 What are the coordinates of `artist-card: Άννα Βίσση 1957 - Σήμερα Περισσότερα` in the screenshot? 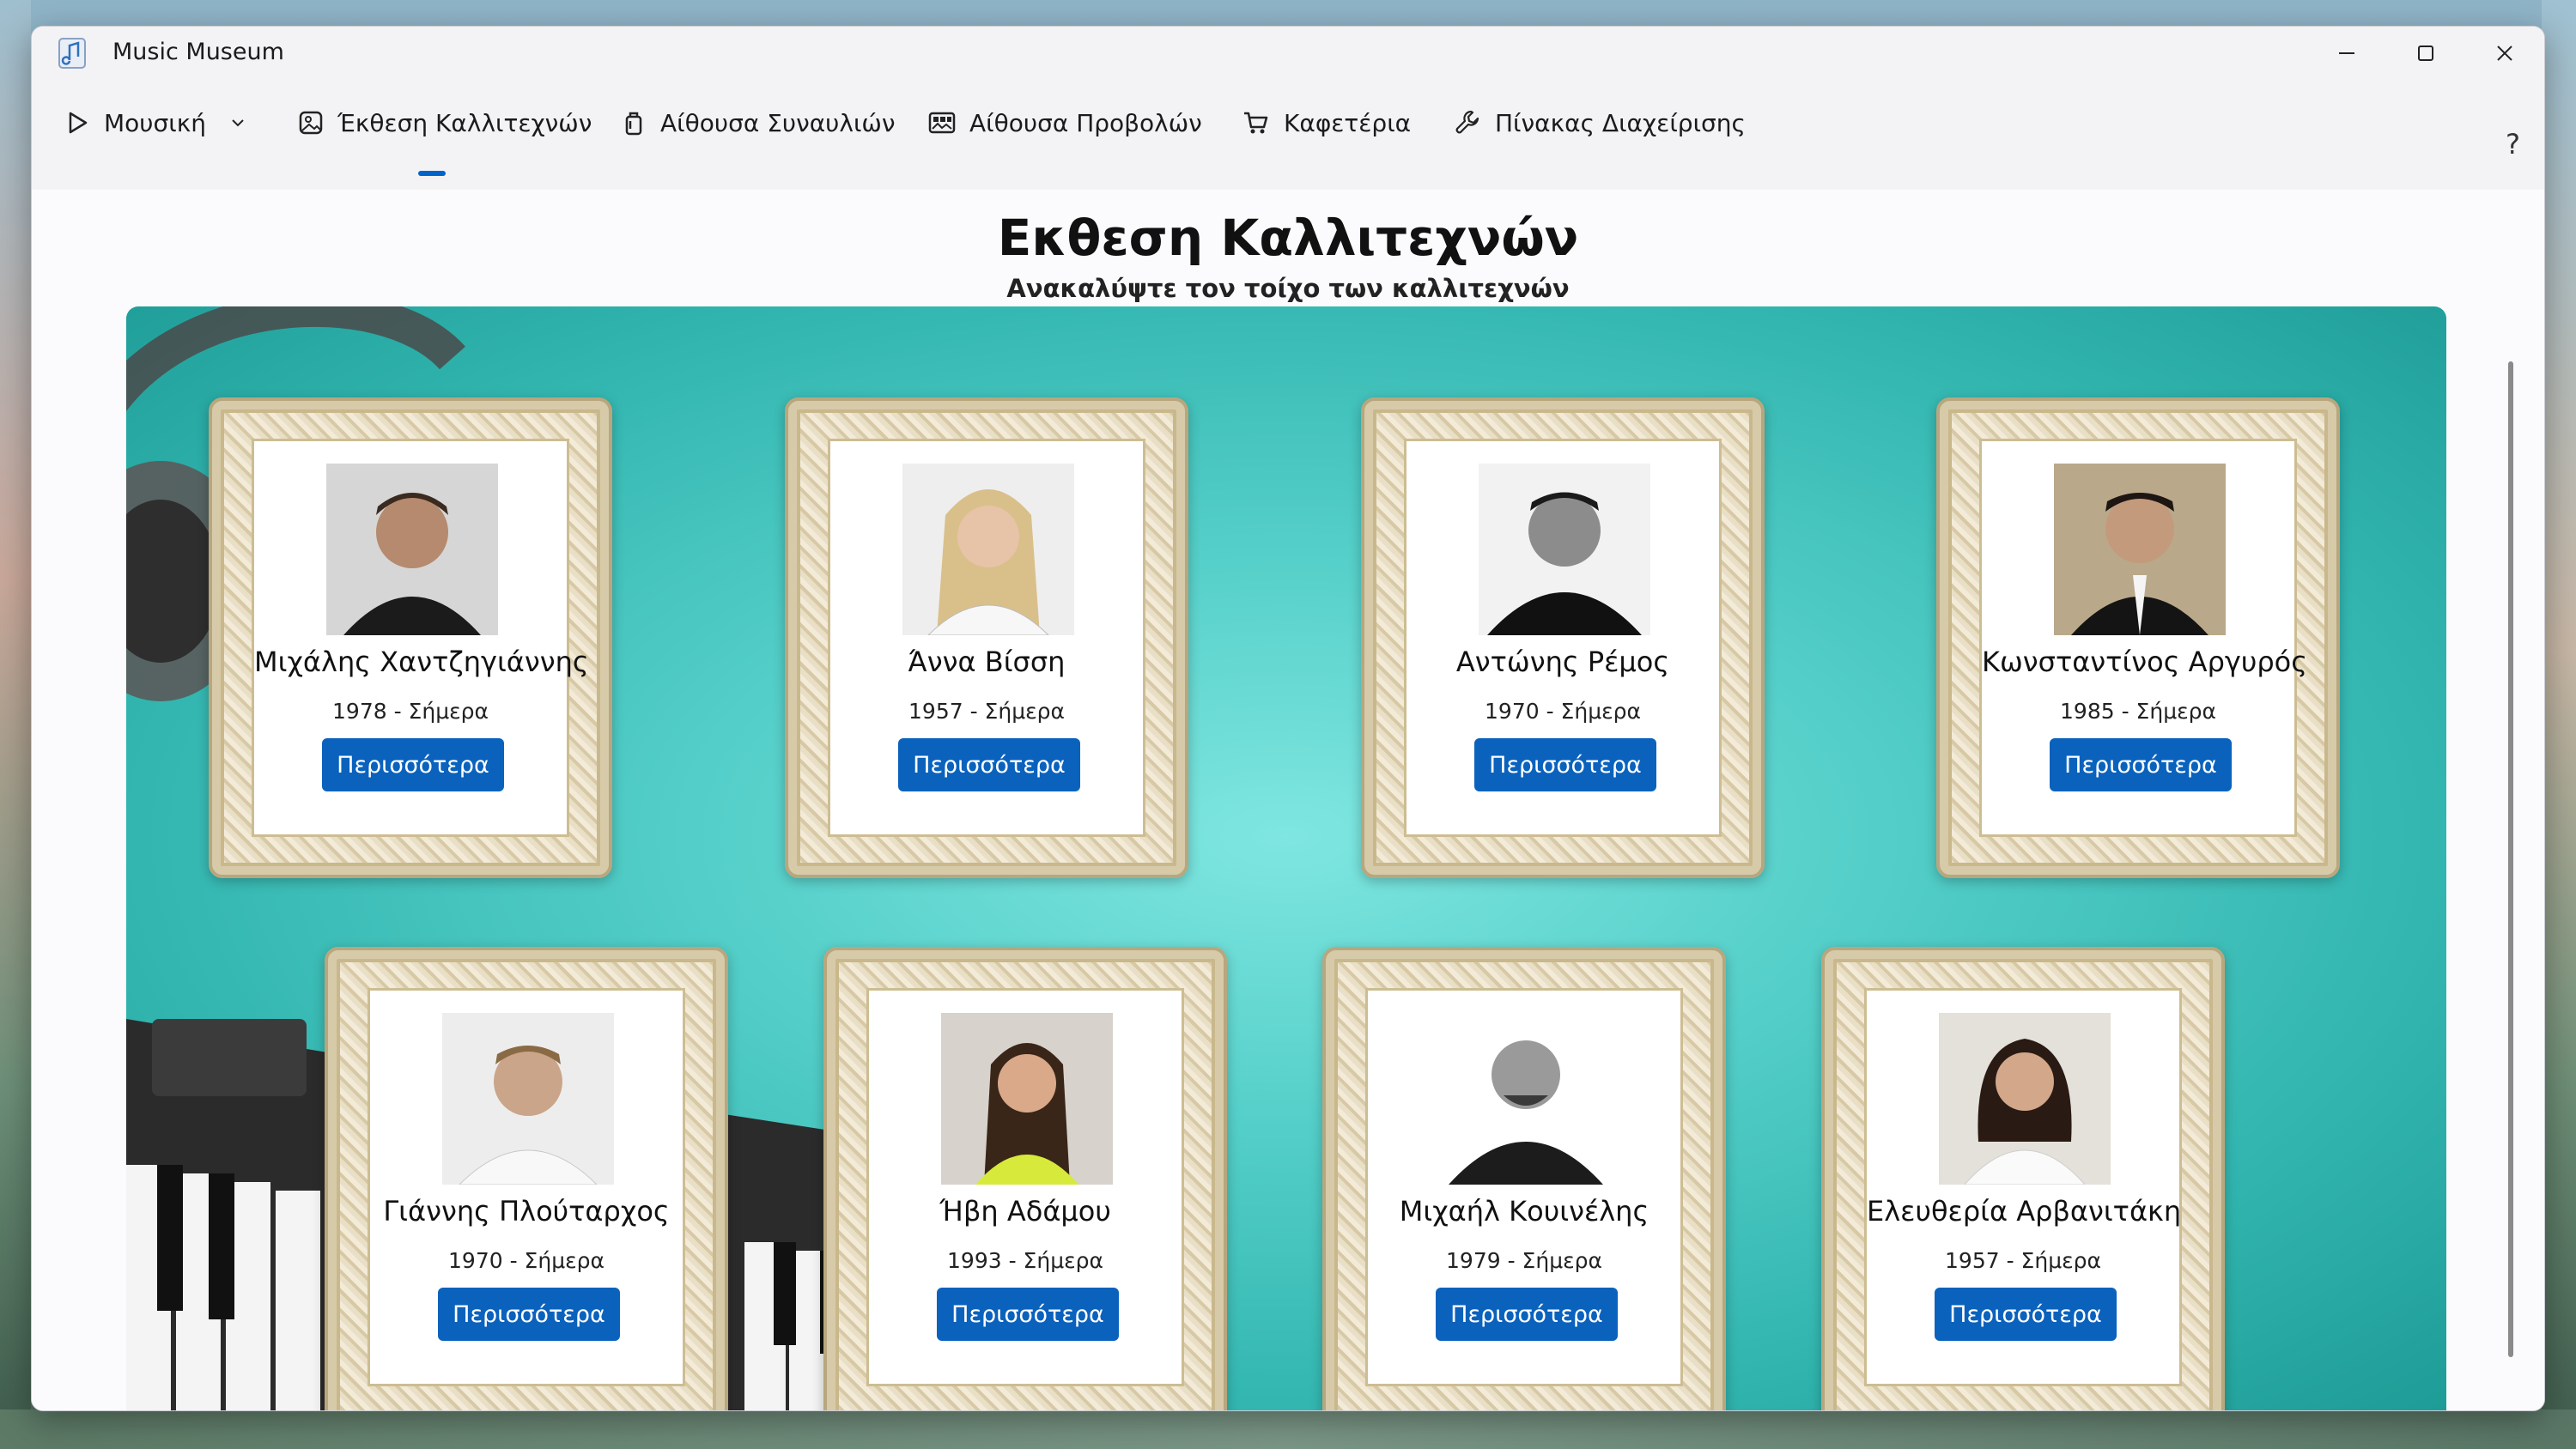 It's located at (987, 637).